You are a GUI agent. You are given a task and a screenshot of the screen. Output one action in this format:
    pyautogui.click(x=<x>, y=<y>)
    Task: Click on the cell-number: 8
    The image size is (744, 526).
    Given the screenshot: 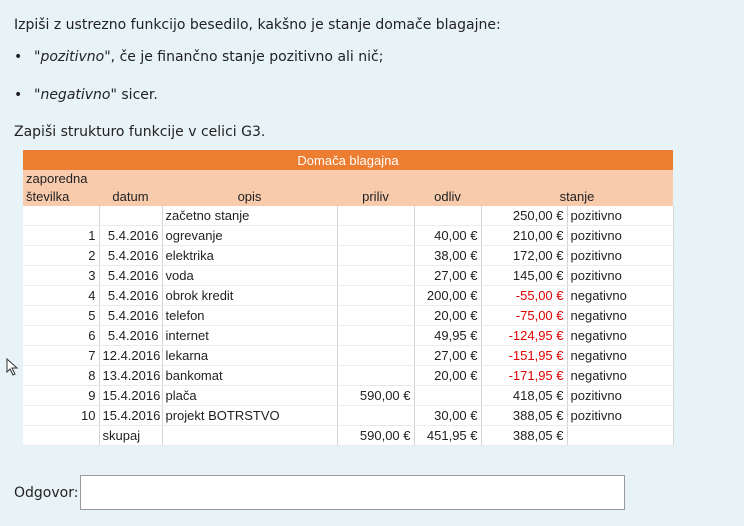 What is the action you would take?
    pyautogui.click(x=61, y=375)
    